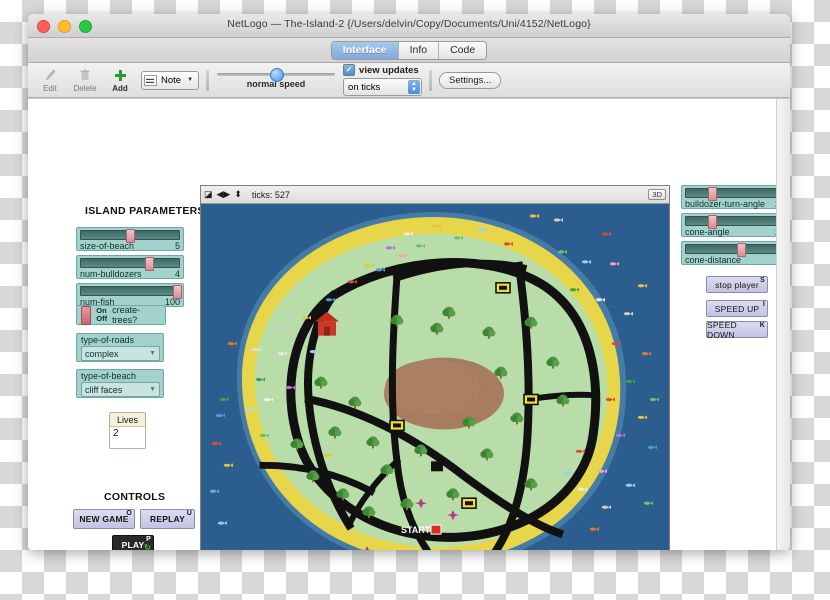  Describe the element at coordinates (102, 353) in the screenshot. I see `chooser-value: complex` at that location.